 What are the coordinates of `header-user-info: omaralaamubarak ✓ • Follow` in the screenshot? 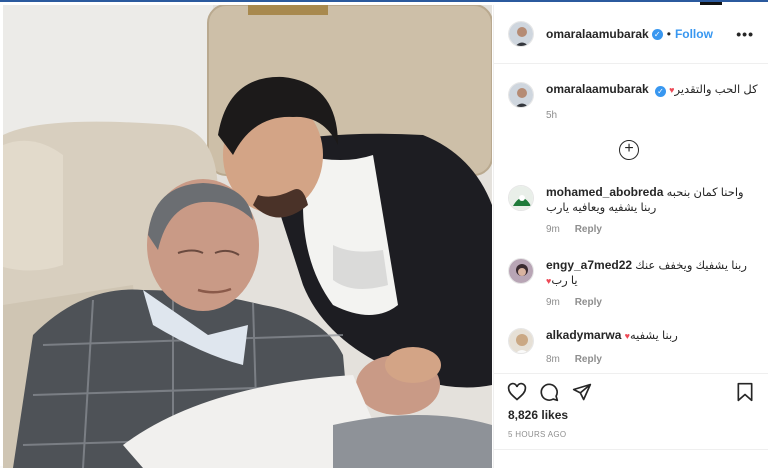 It's located at (629, 34).